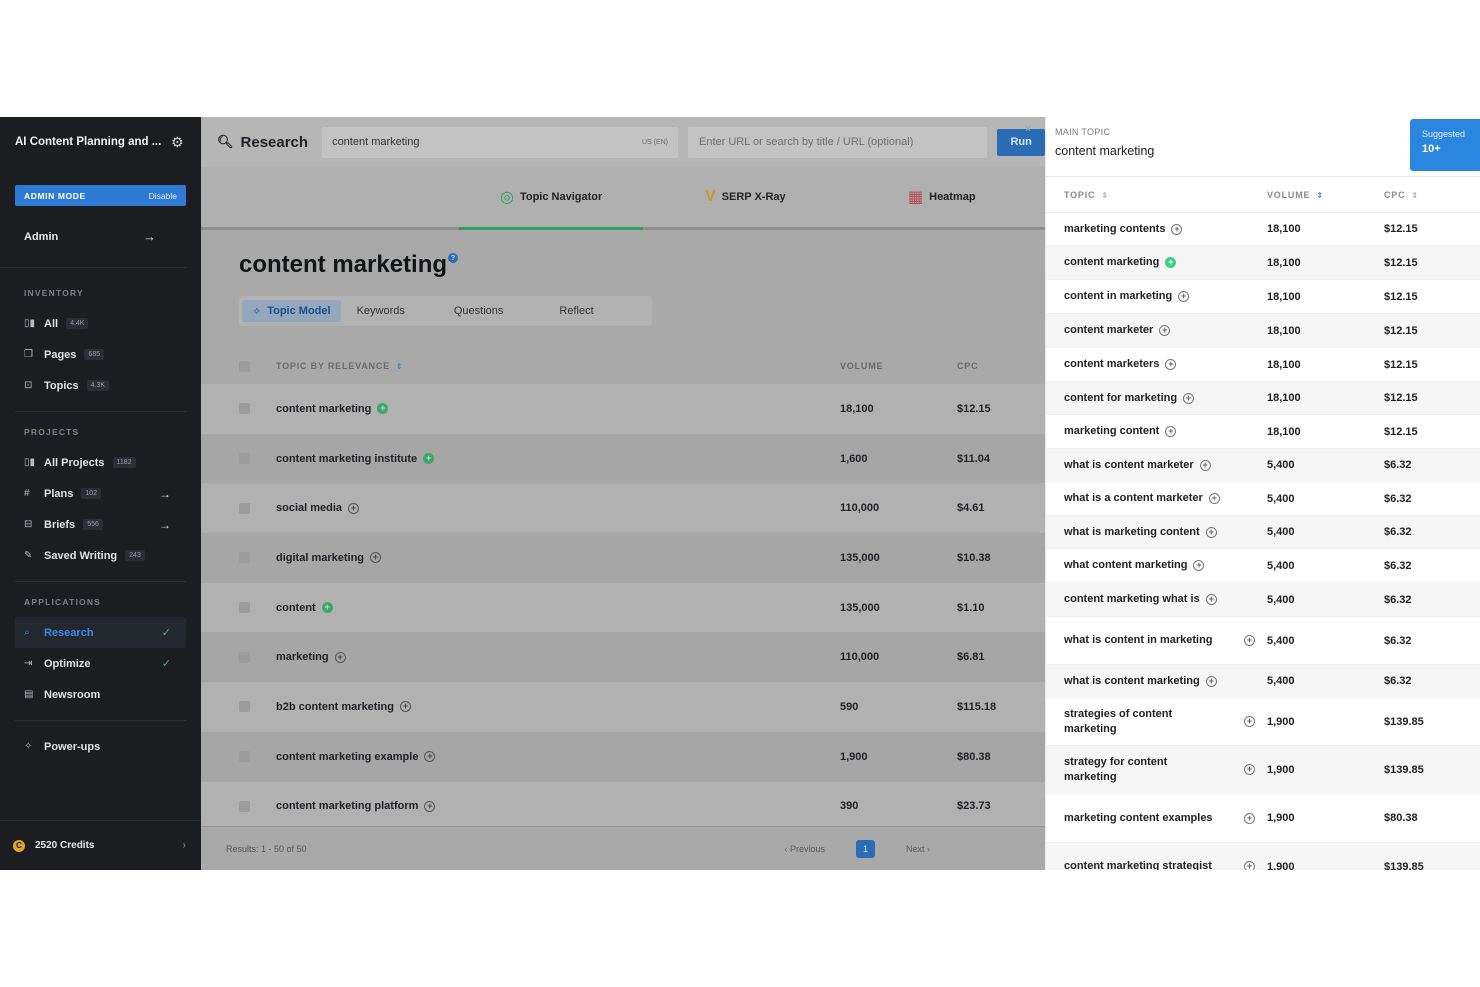 The width and height of the screenshot is (1480, 987). Describe the element at coordinates (100, 385) in the screenshot. I see `sidebar-item-topics: ⊡ Topics 4.3K` at that location.